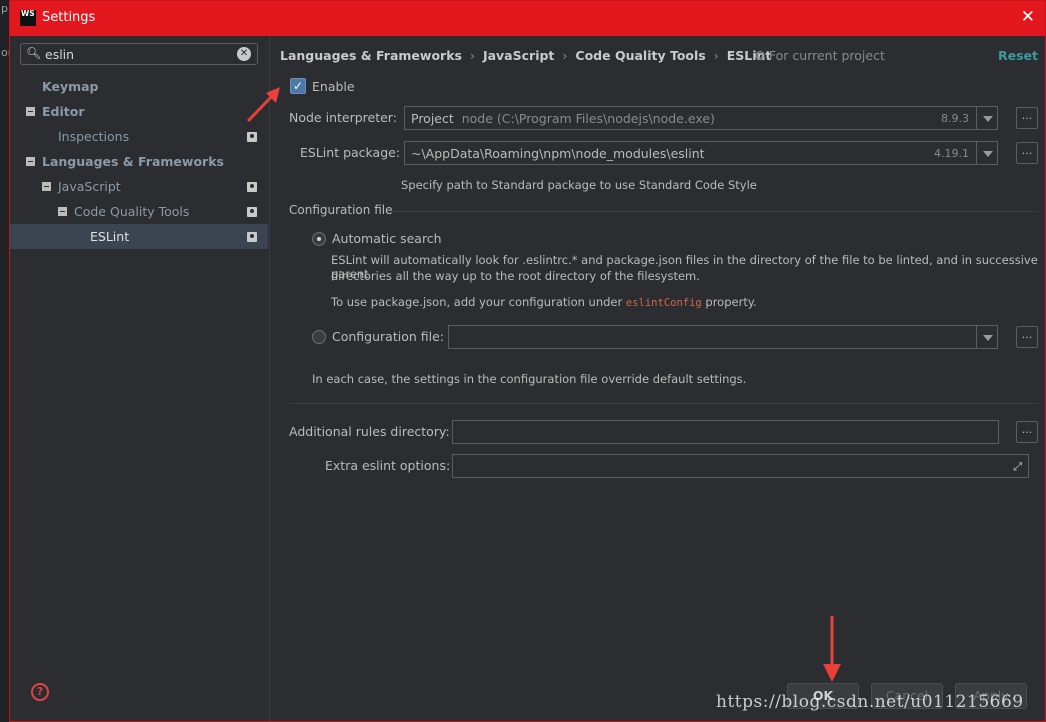 The height and width of the screenshot is (722, 1046). Describe the element at coordinates (740, 466) in the screenshot. I see `extra-options-input: ⤢` at that location.